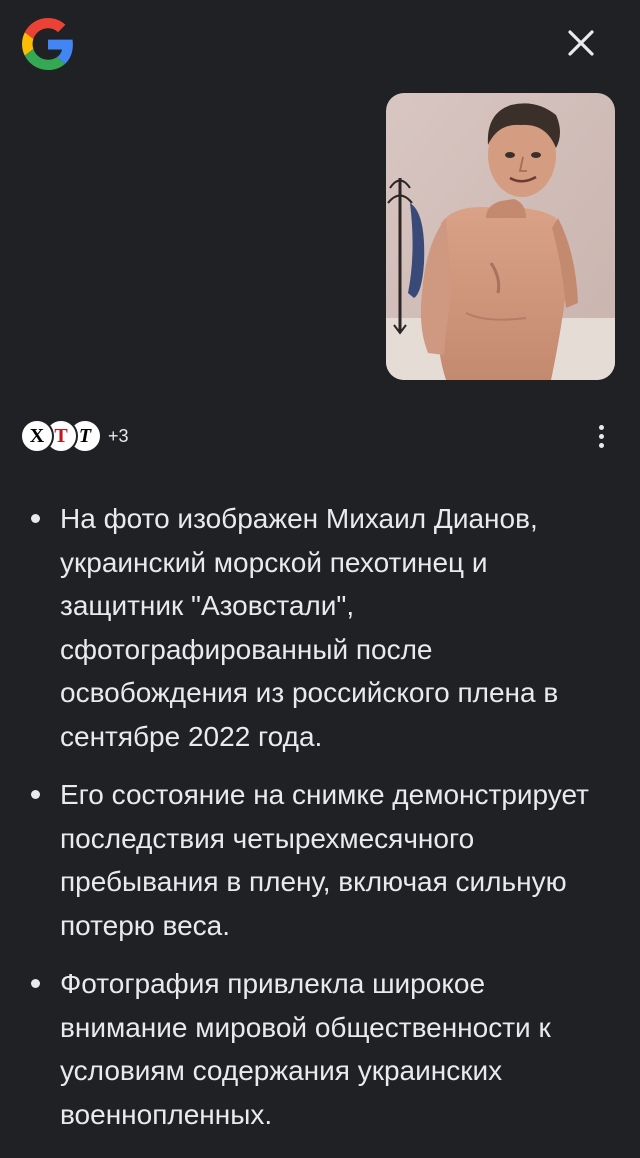 The width and height of the screenshot is (640, 1158). I want to click on sources-more-count: +3, so click(118, 435).